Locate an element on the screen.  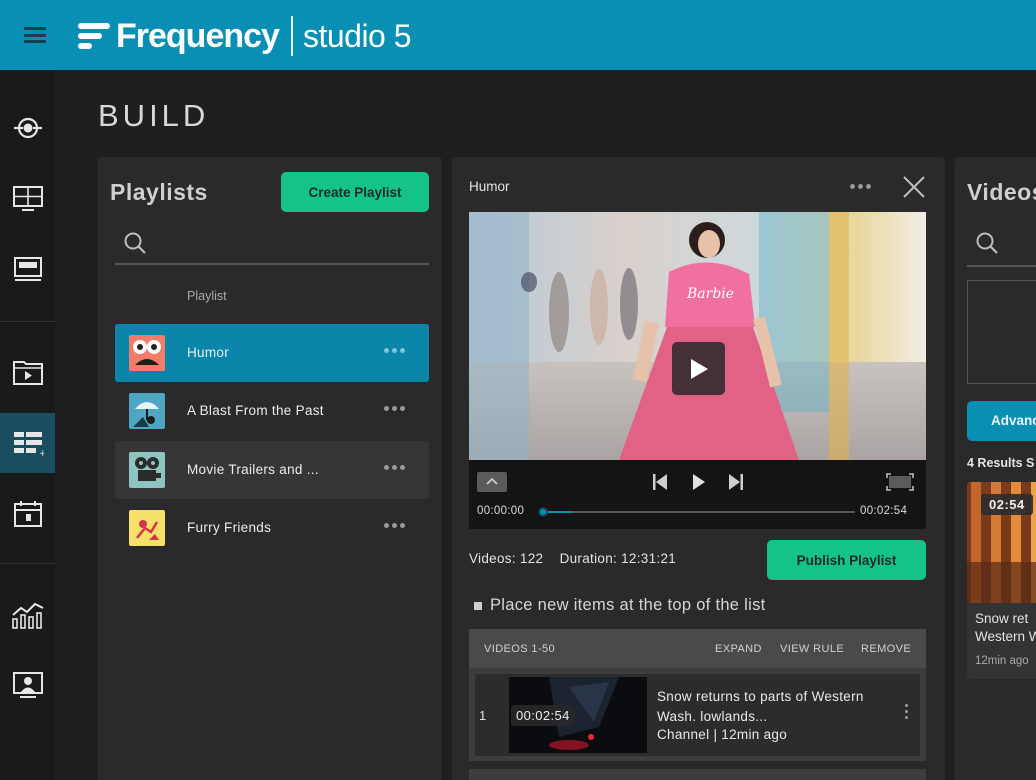
video-folder-icon is located at coordinates (27, 373).